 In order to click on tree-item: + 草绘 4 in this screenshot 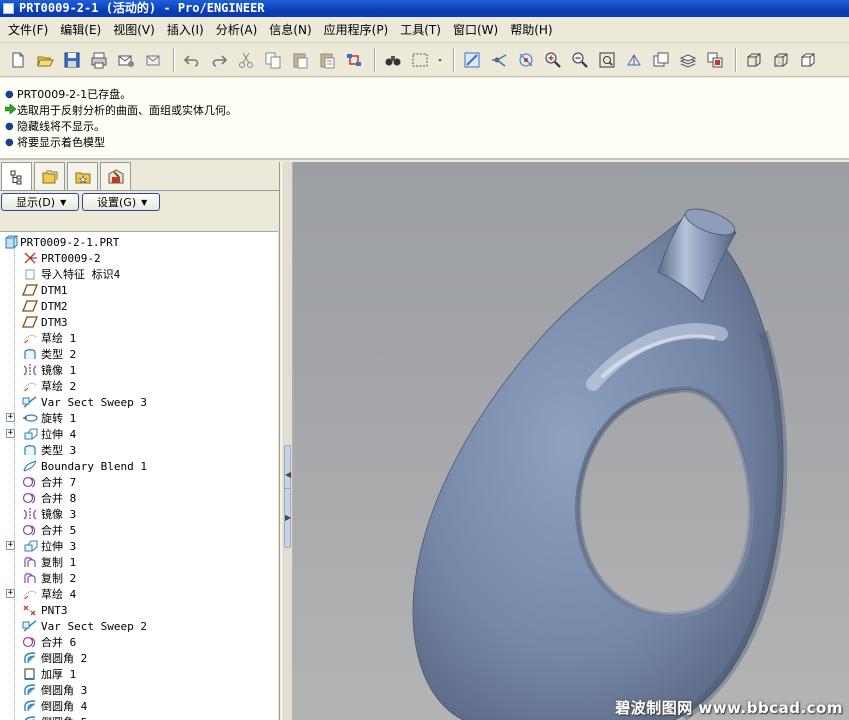, I will do `click(139, 594)`.